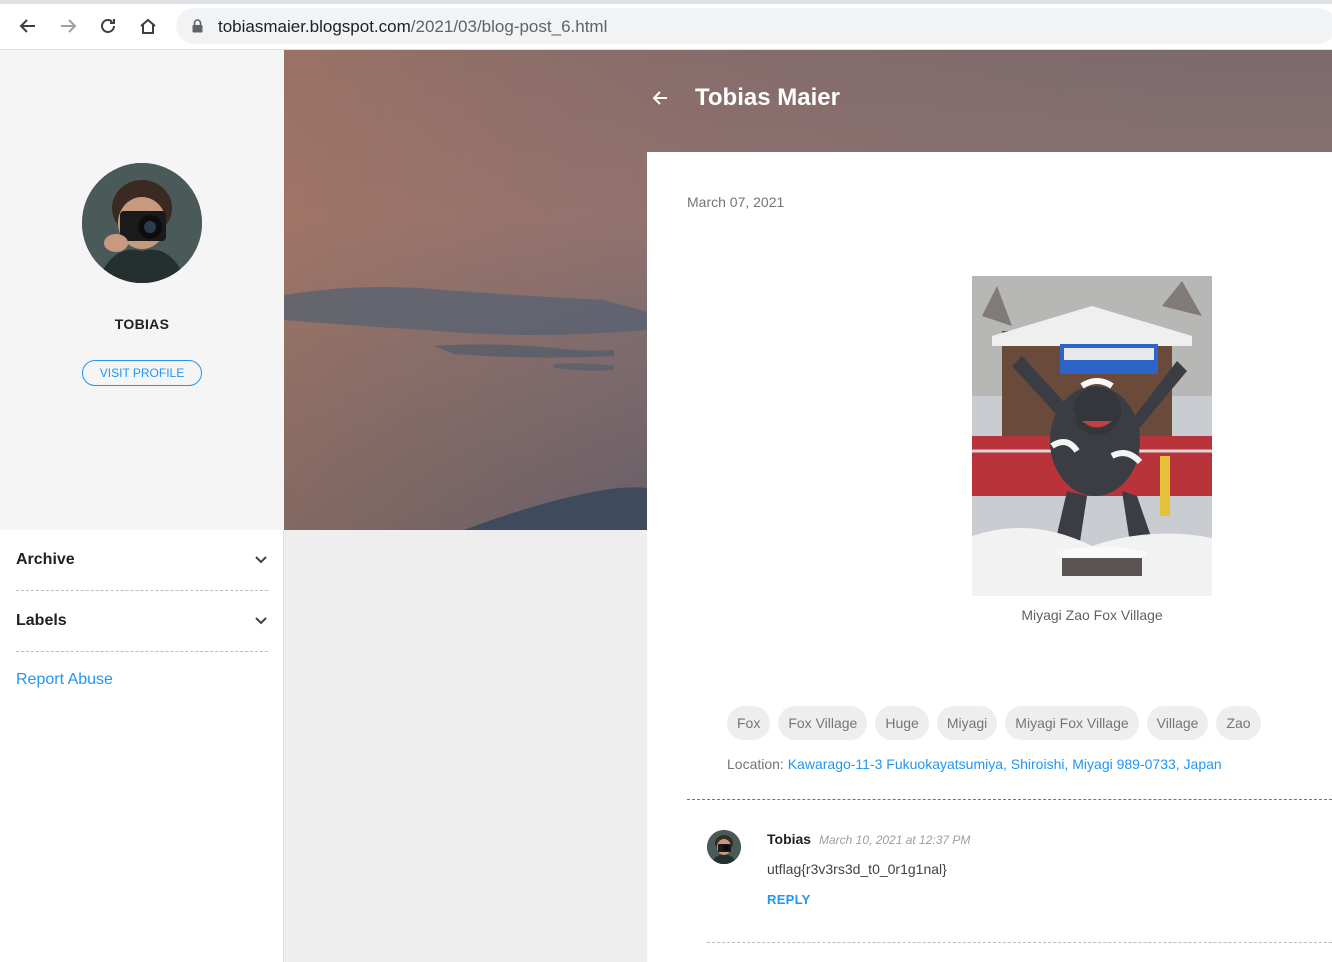  What do you see at coordinates (465, 746) in the screenshot?
I see `content-background` at bounding box center [465, 746].